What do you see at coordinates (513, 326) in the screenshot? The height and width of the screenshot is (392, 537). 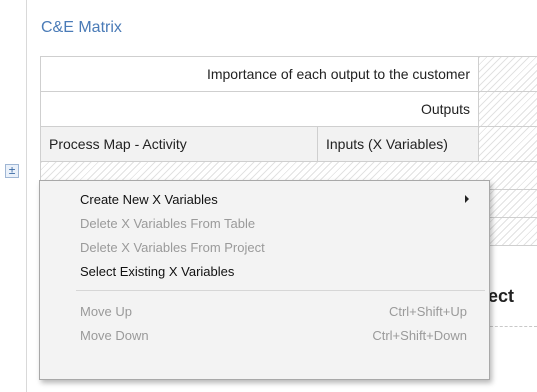 I see `dashed-divider` at bounding box center [513, 326].